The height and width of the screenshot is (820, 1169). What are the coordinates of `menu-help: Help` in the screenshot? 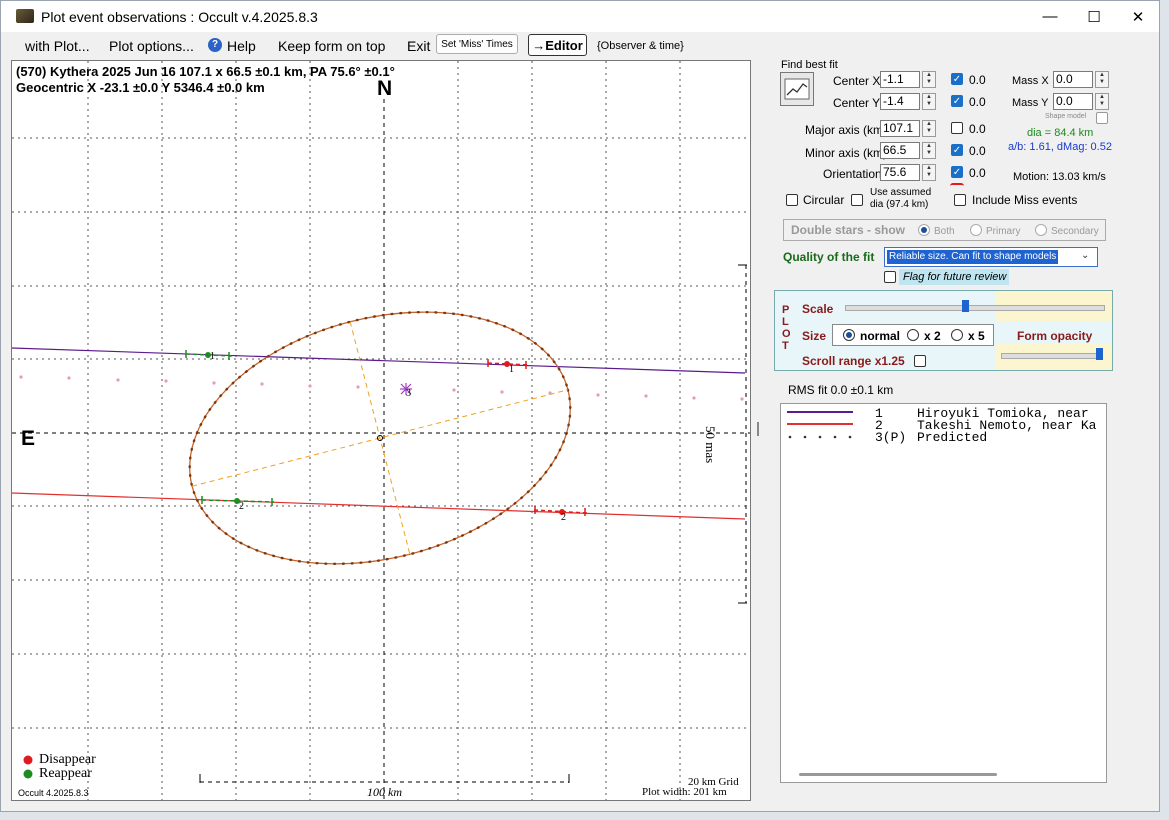 It's located at (241, 46).